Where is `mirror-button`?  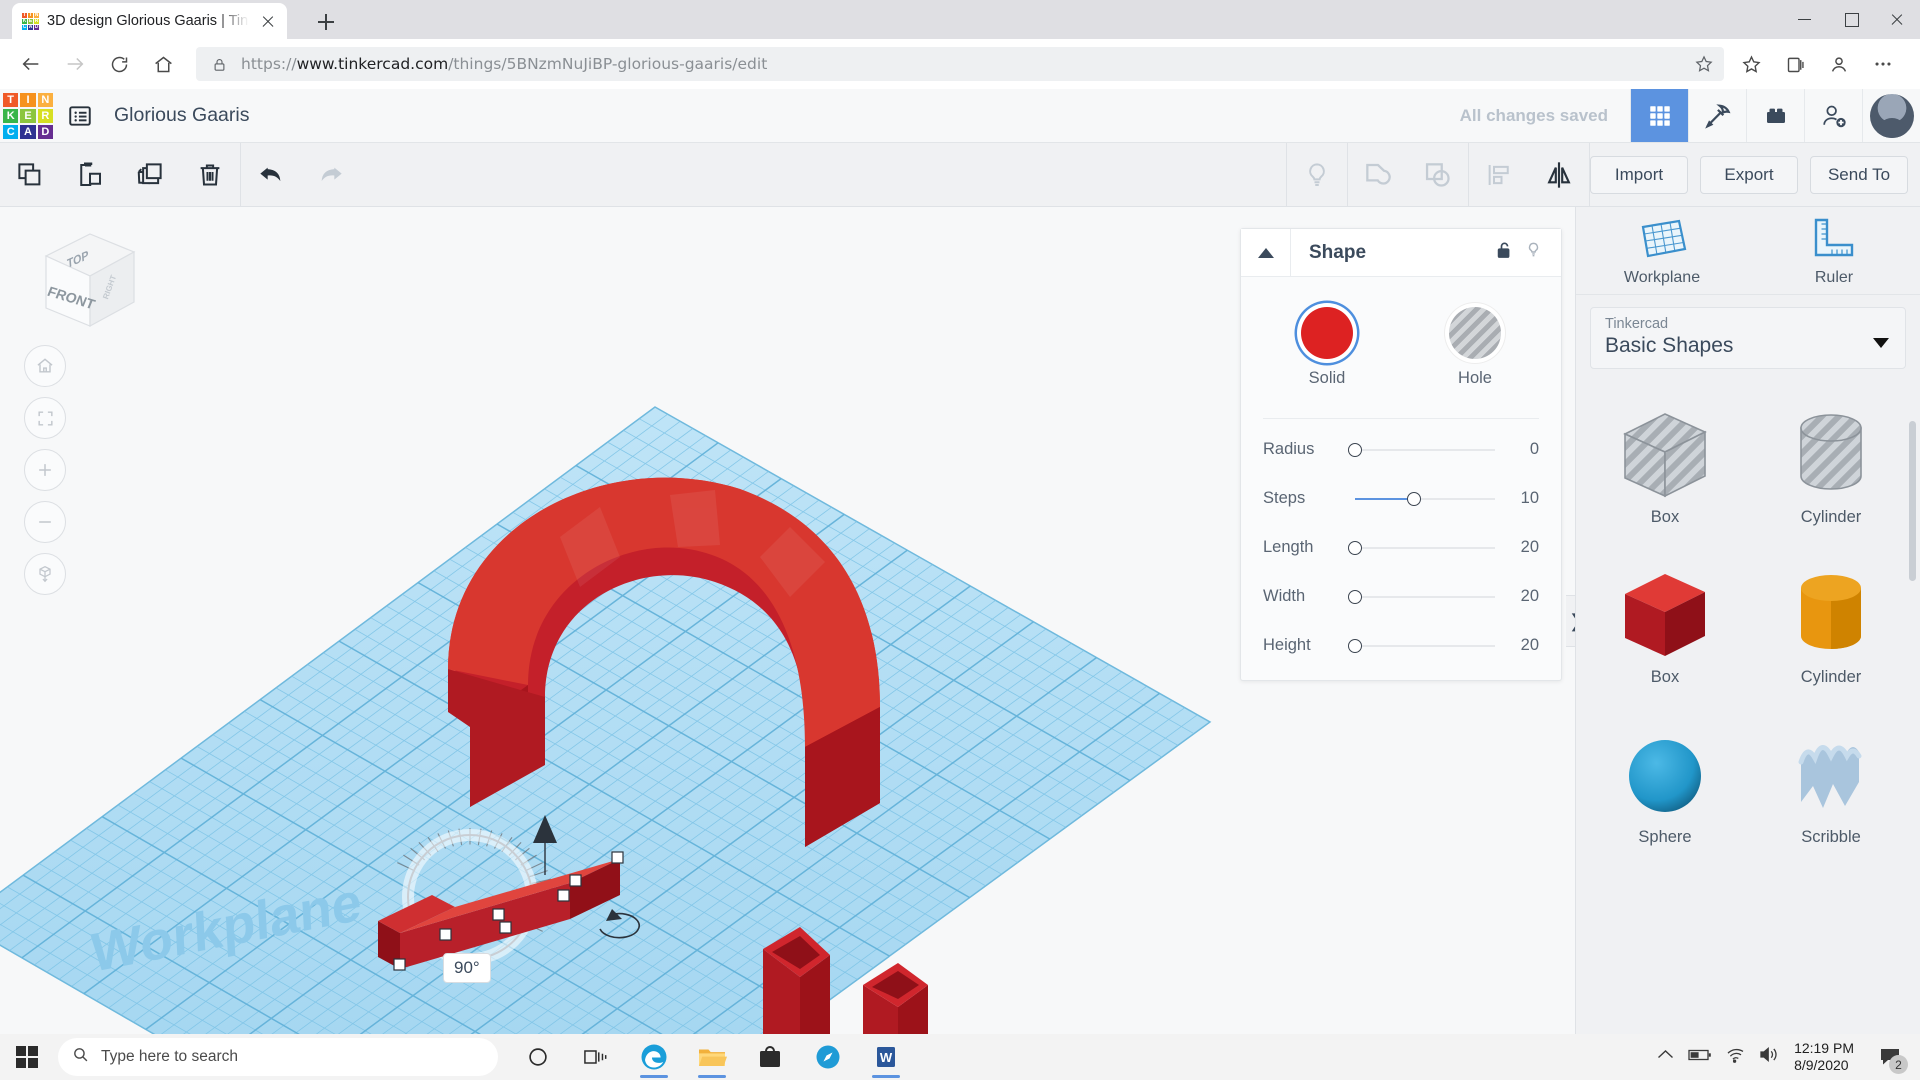
mirror-button is located at coordinates (1559, 175).